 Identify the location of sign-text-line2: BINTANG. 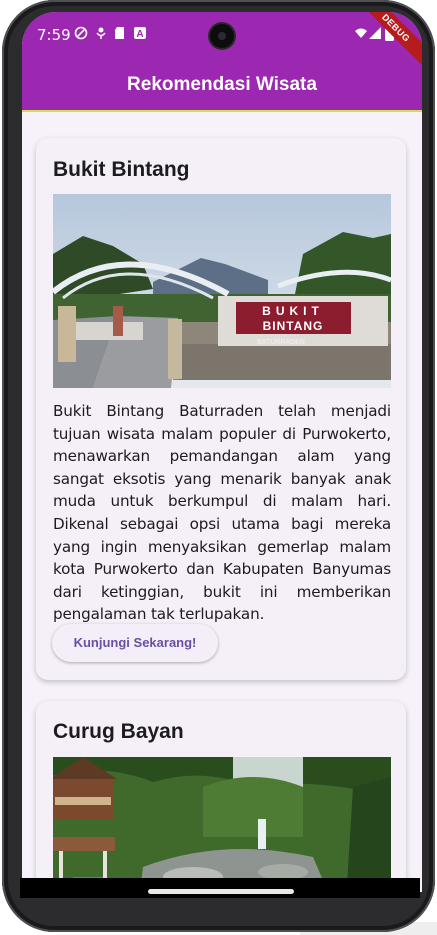
(293, 326).